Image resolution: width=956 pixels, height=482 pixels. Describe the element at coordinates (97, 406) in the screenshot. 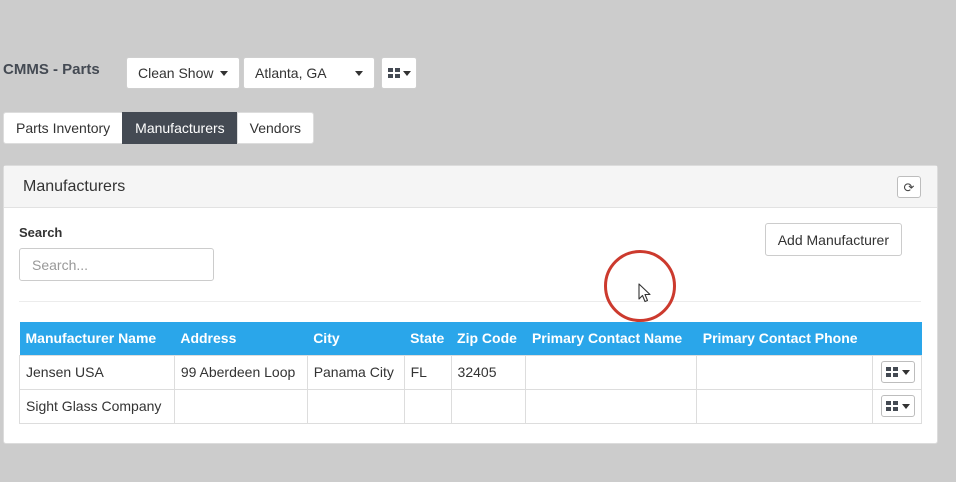

I see `cell-manufacturer-name: Sight Glass Company` at that location.